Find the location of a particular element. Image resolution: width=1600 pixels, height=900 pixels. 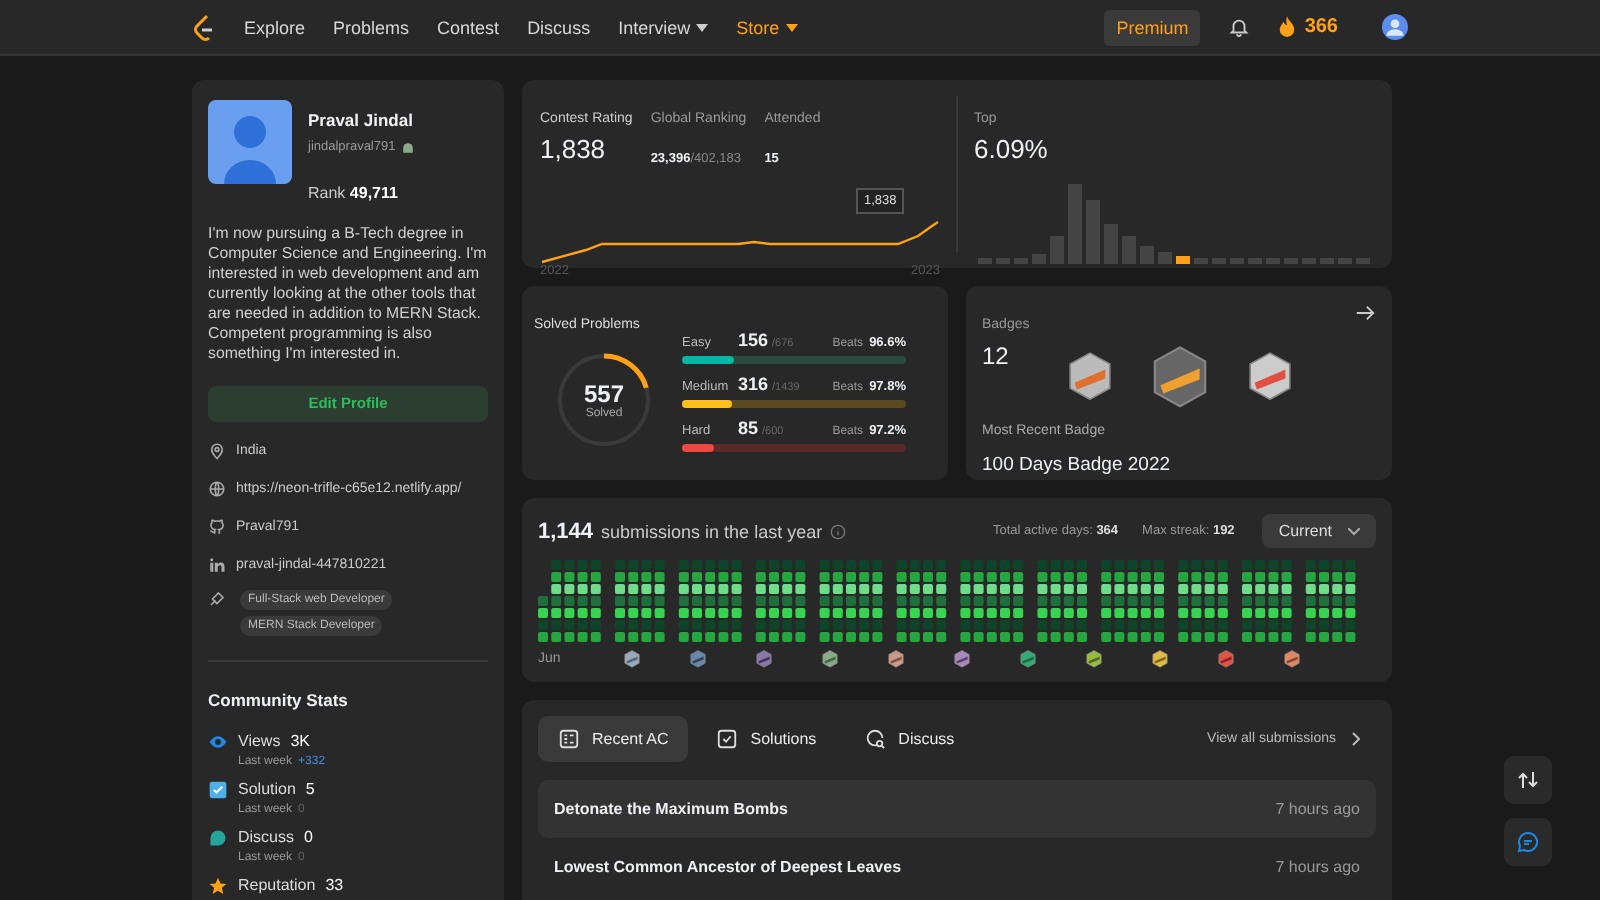

nav-link: Interview is located at coordinates (663, 27).